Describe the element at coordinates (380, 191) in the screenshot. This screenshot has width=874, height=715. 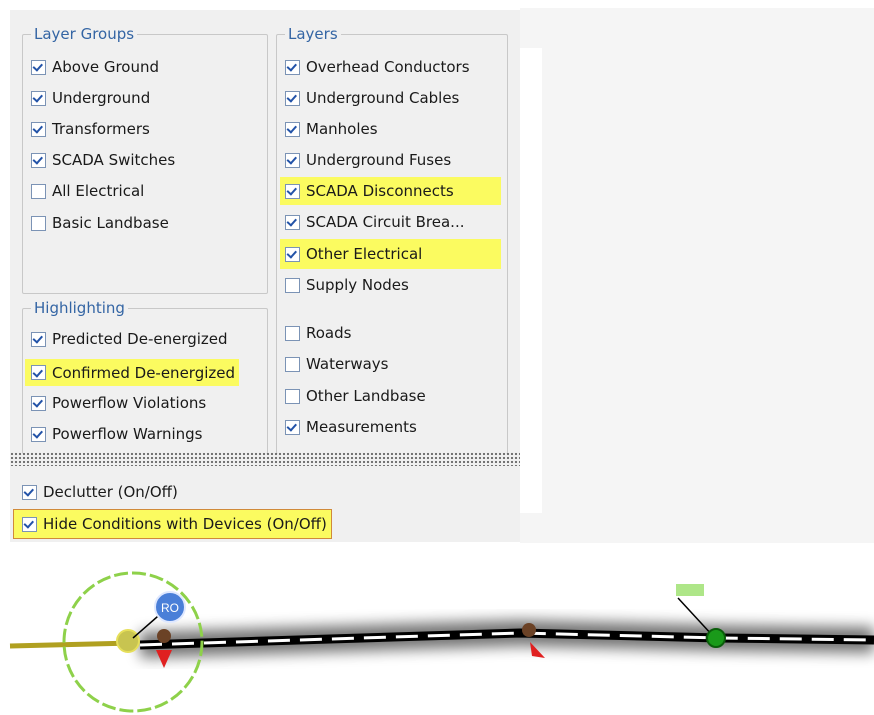
I see `checkbox-label: SCADA Disconnects` at that location.